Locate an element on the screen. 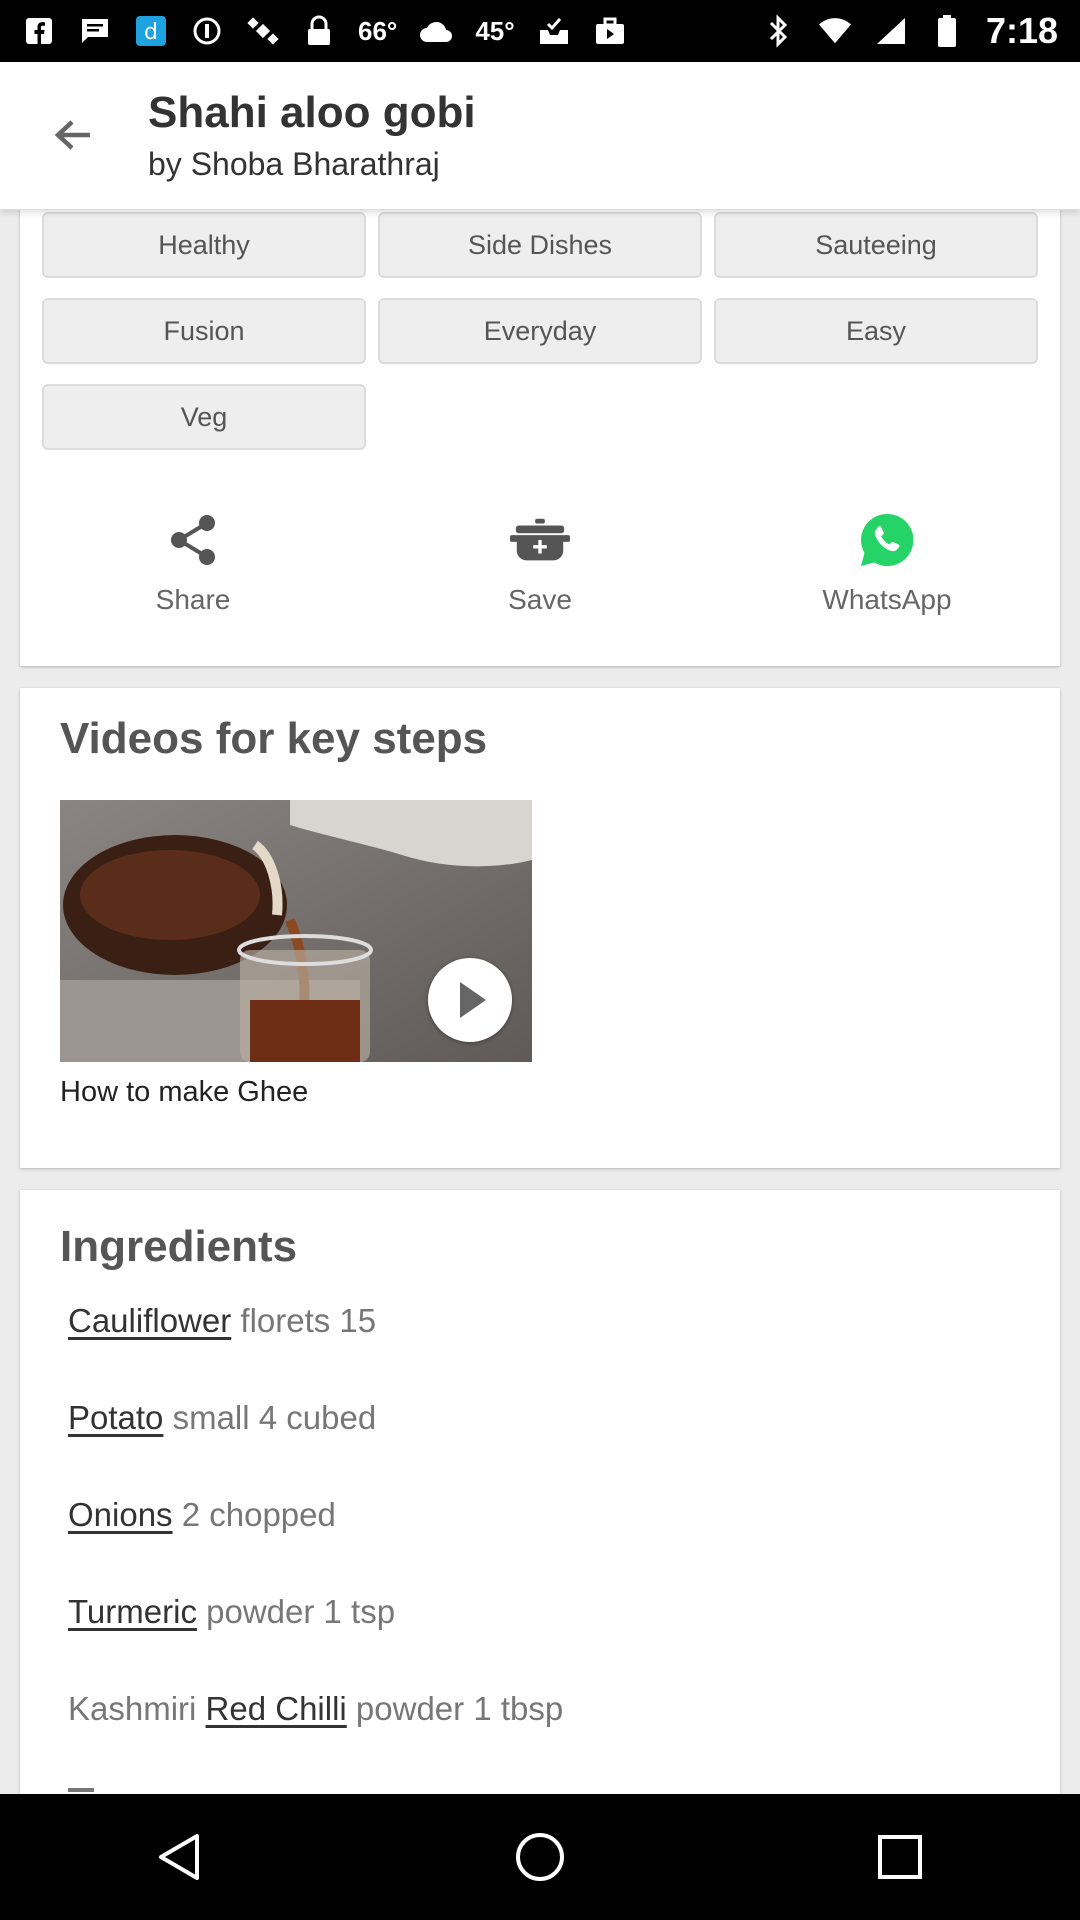 Image resolution: width=1080 pixels, height=1920 pixels. videos-section-title: Videos for key steps is located at coordinates (274, 738).